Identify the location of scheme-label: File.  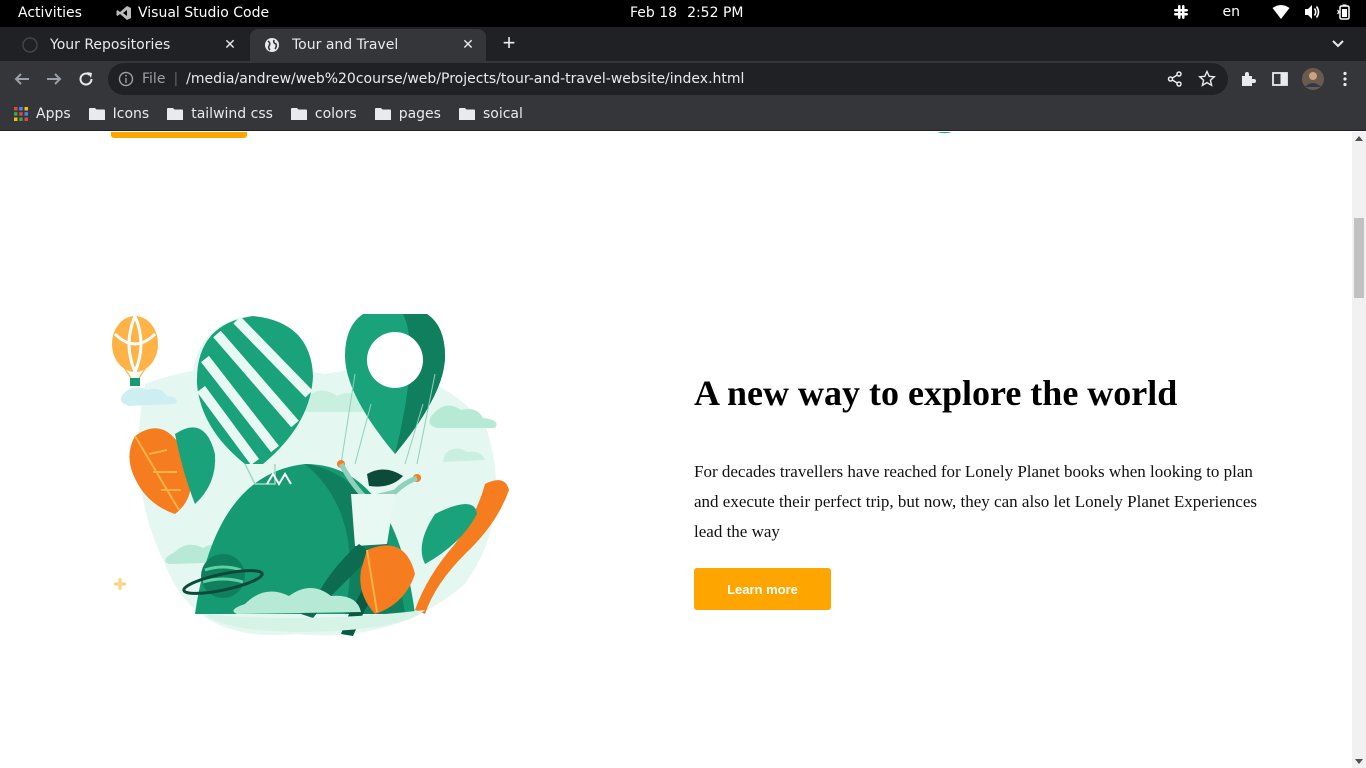
(154, 79).